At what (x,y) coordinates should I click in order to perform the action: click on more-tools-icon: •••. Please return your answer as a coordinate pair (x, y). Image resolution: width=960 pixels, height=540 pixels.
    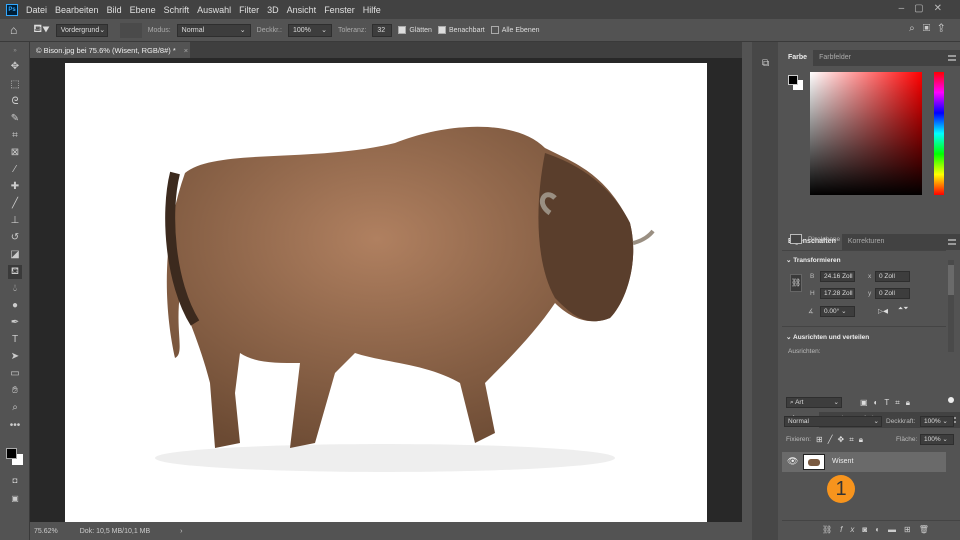
    Looking at the image, I should click on (15, 426).